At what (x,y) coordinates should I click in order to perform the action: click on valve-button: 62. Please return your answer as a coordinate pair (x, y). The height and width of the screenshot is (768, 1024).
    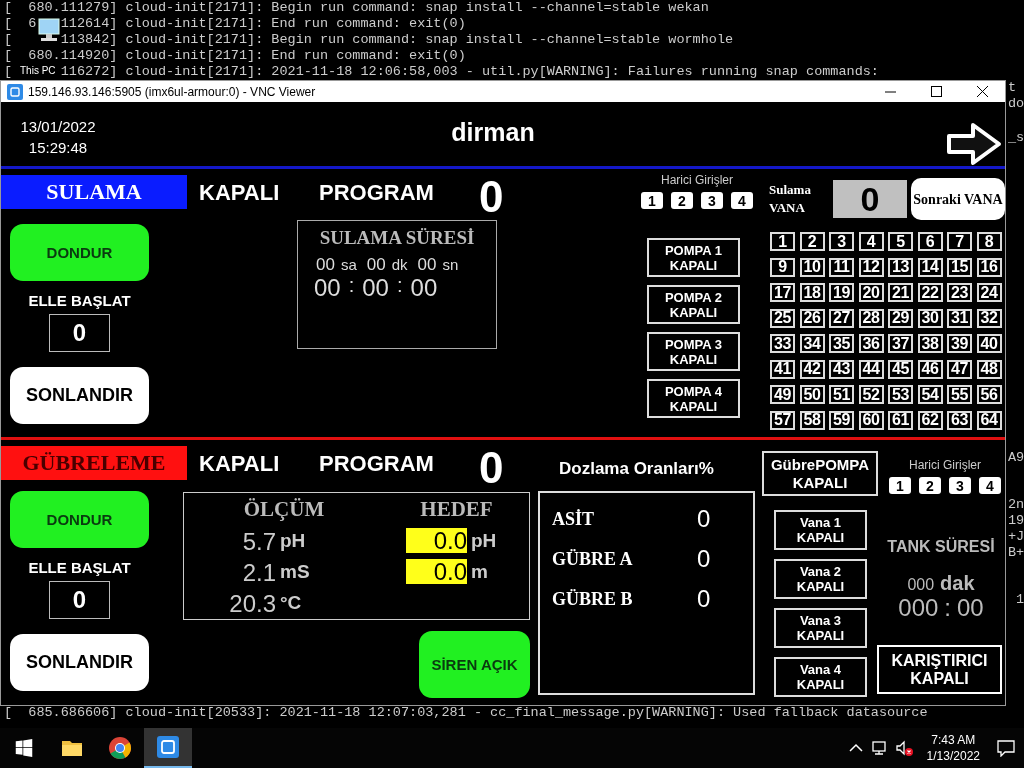
    Looking at the image, I should click on (930, 420).